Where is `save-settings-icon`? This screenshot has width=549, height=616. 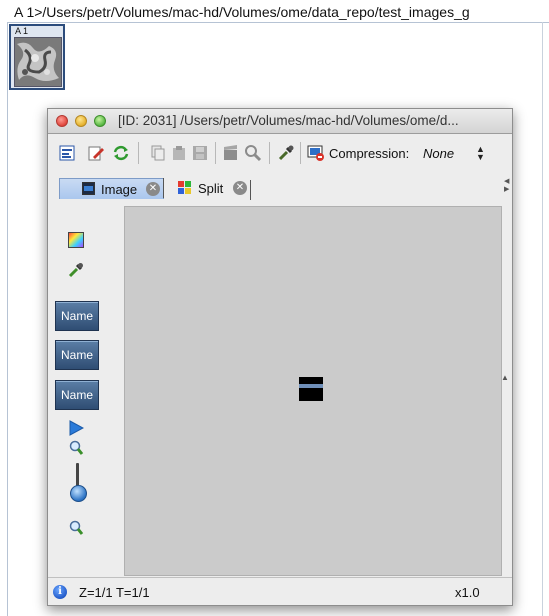
save-settings-icon is located at coordinates (67, 153).